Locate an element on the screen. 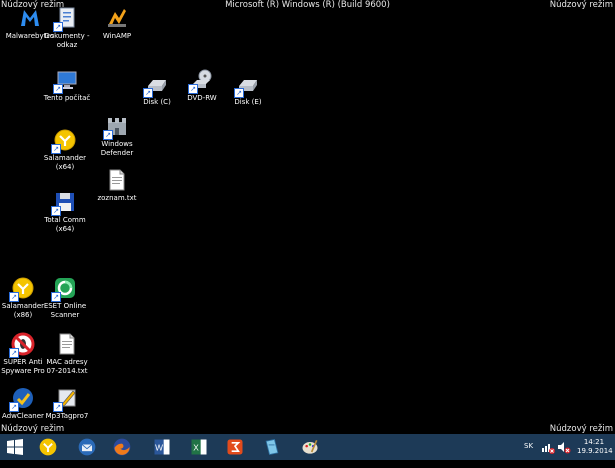  desktop-icon-label: Salamander (x64) is located at coordinates (65, 162).